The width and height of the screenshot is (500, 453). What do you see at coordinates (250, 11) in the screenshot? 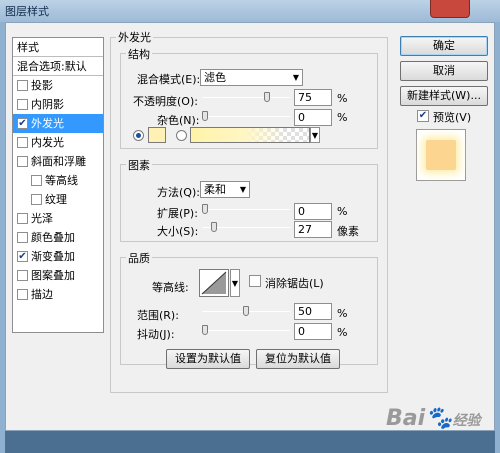
I see `title-bar: 图层样式` at bounding box center [250, 11].